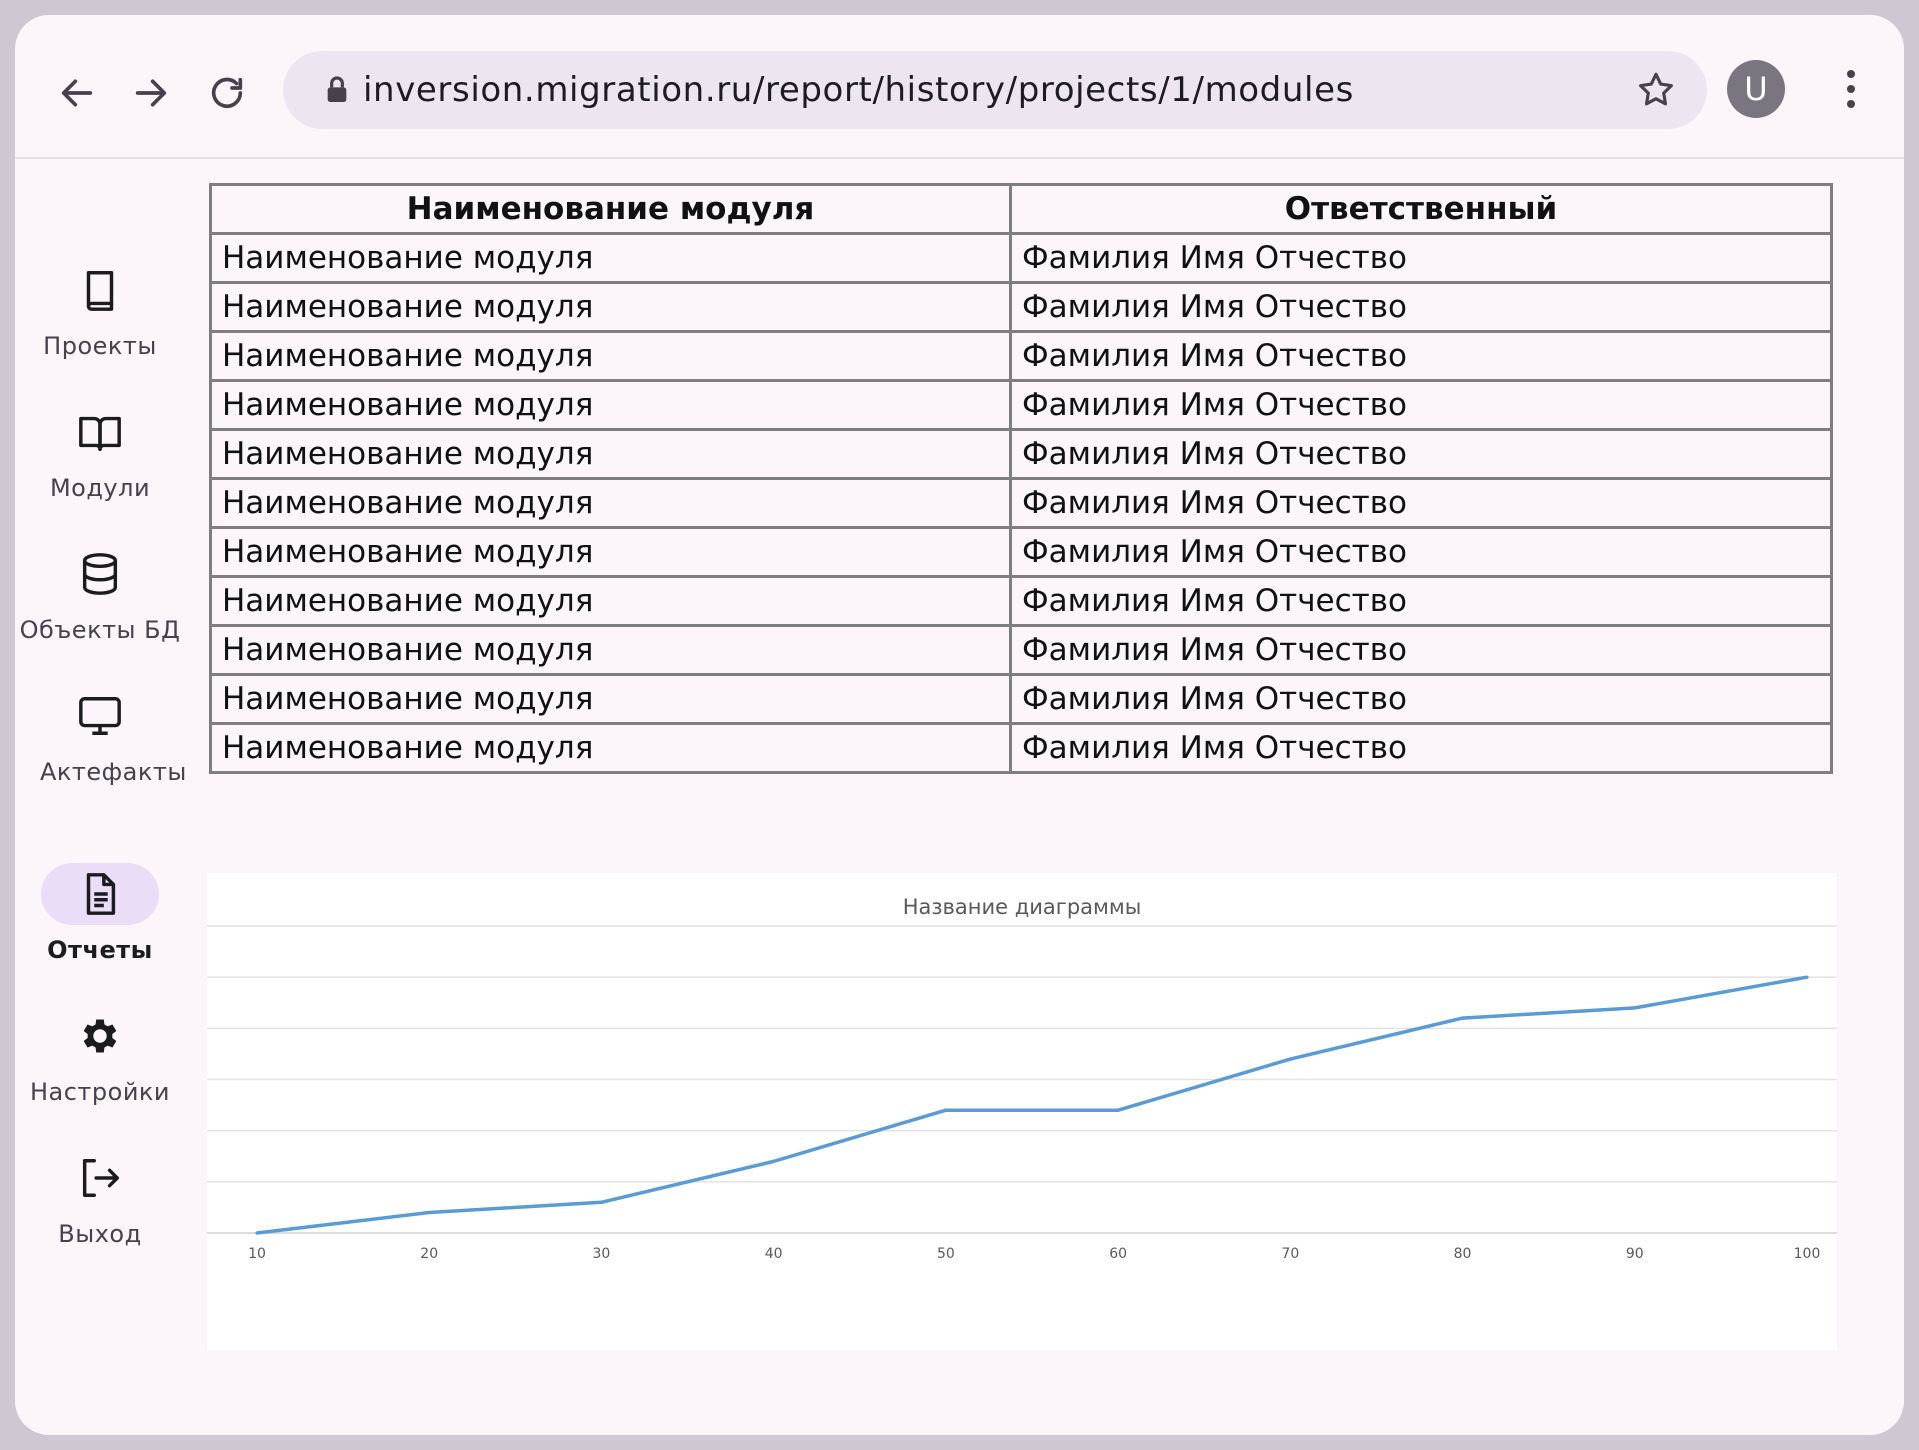 The image size is (1919, 1450). What do you see at coordinates (946, 1254) in the screenshot?
I see `x-tick-label: 50` at bounding box center [946, 1254].